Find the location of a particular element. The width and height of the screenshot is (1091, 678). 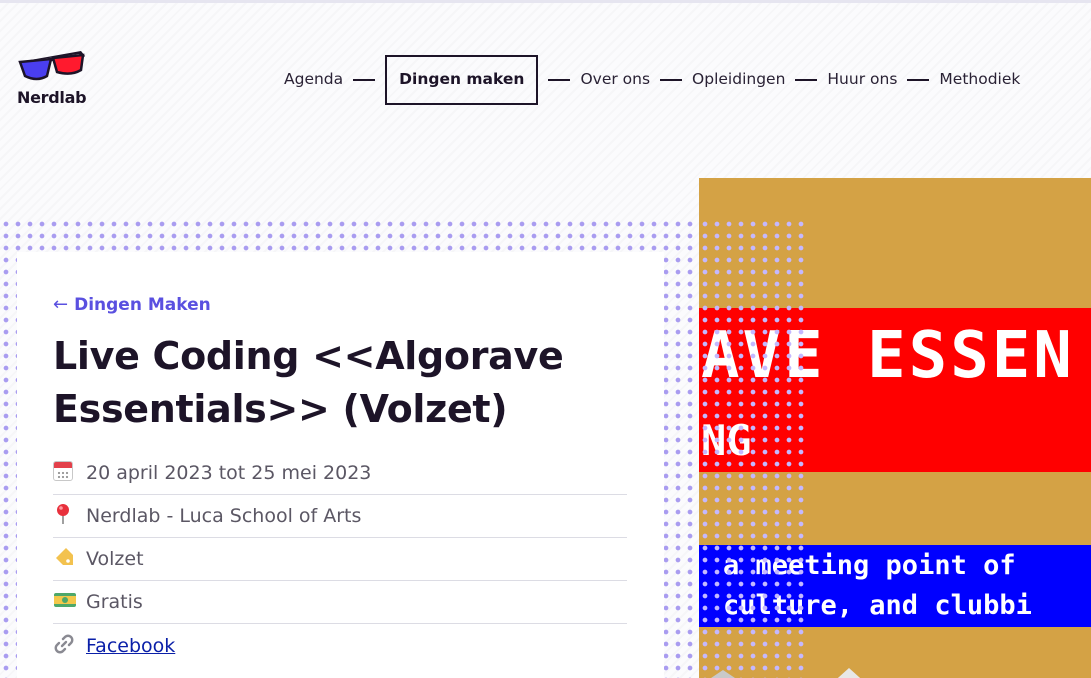

facebook-link: Facebook is located at coordinates (130, 646).